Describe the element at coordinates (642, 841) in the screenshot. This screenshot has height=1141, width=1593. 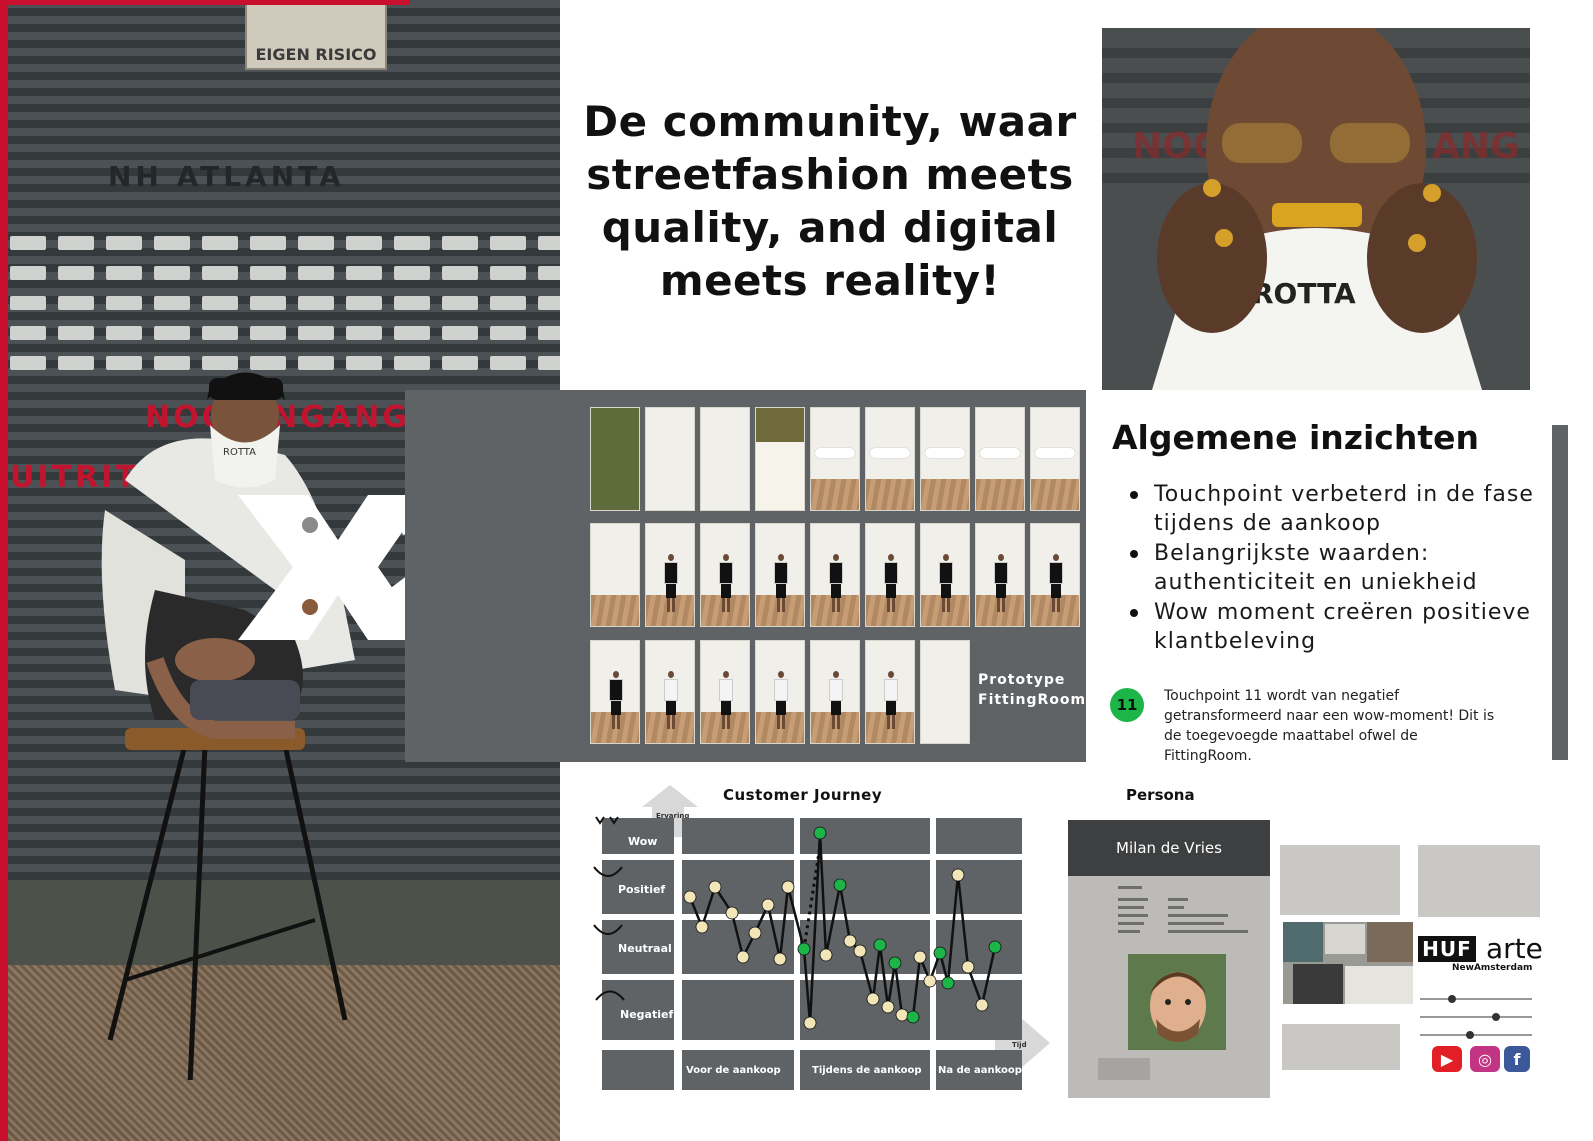
I see `row-label-wow: Wow` at that location.